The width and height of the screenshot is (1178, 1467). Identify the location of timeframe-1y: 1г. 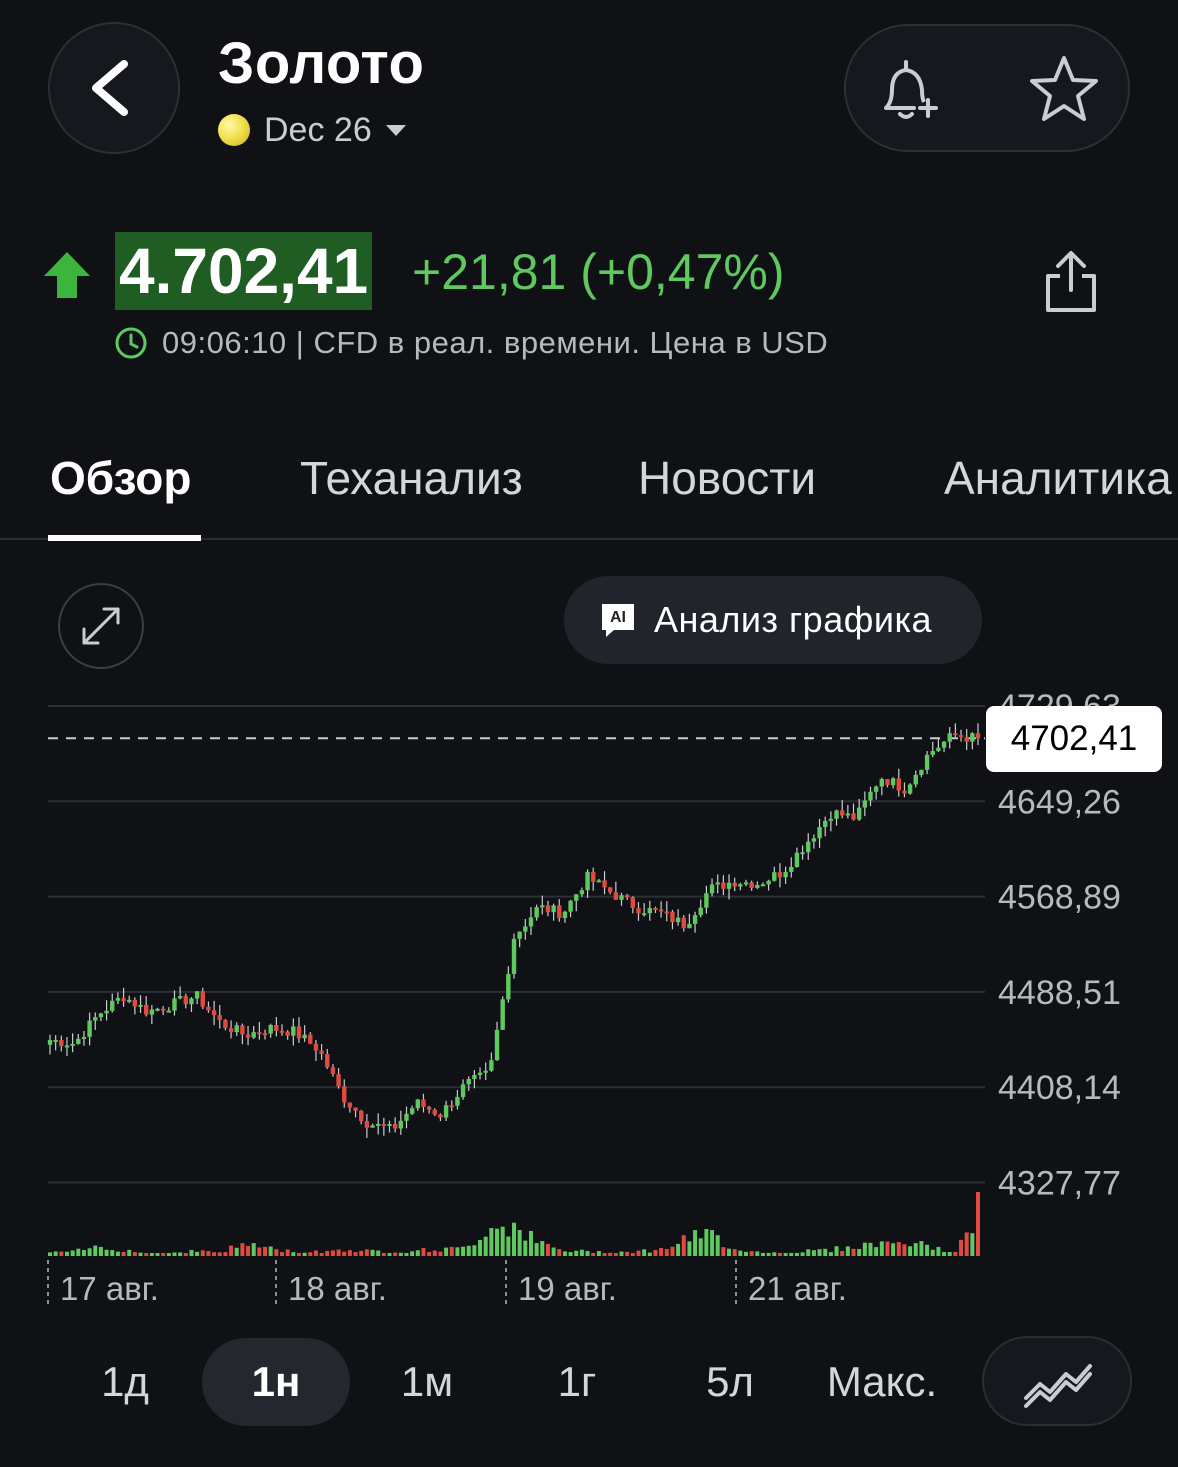
(577, 1382).